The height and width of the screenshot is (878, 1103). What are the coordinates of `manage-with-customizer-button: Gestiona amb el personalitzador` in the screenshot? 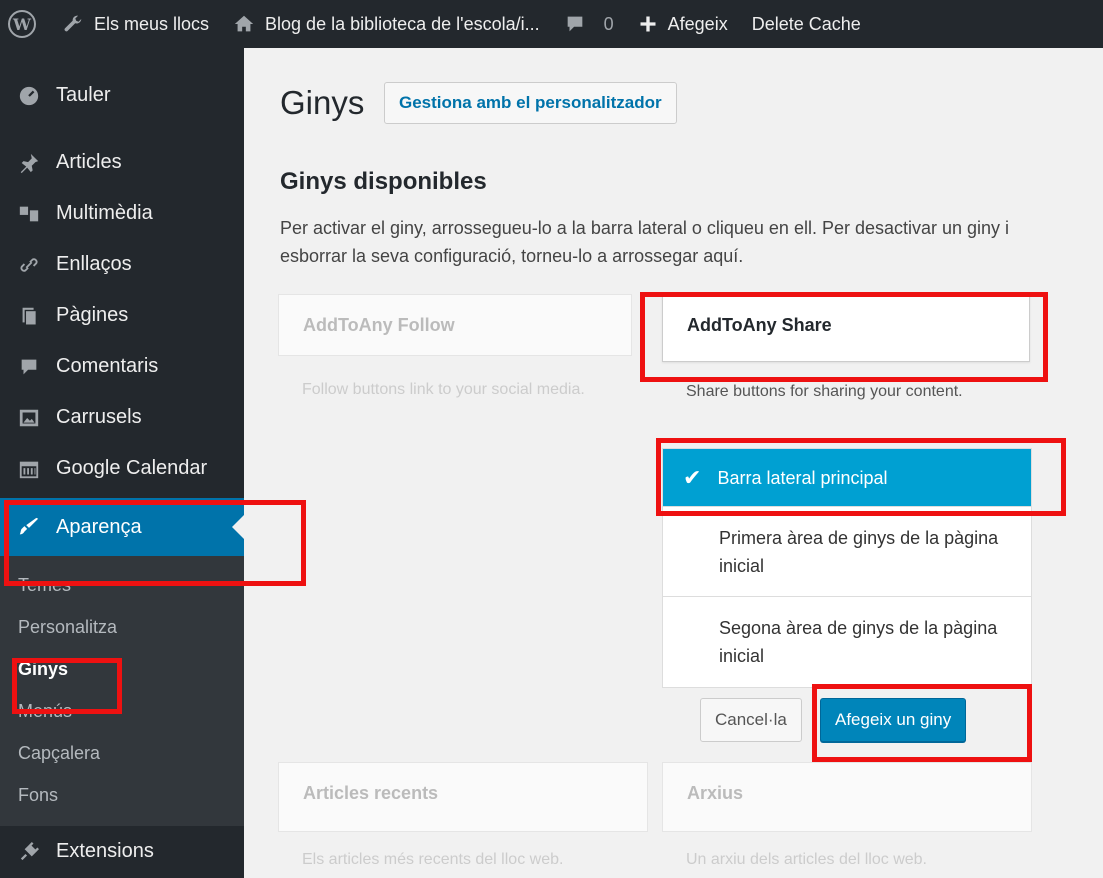 It's located at (530, 103).